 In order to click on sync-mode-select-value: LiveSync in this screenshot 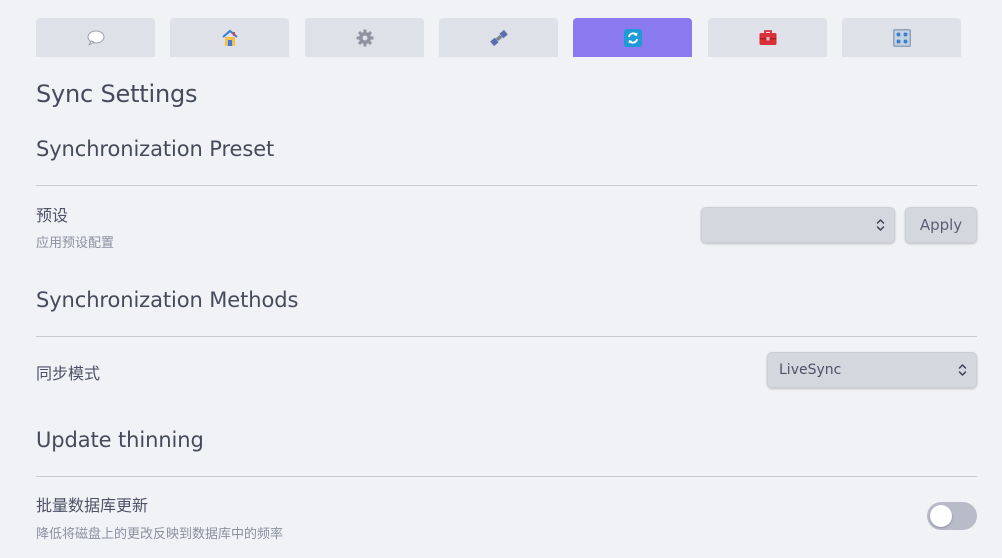, I will do `click(810, 370)`.